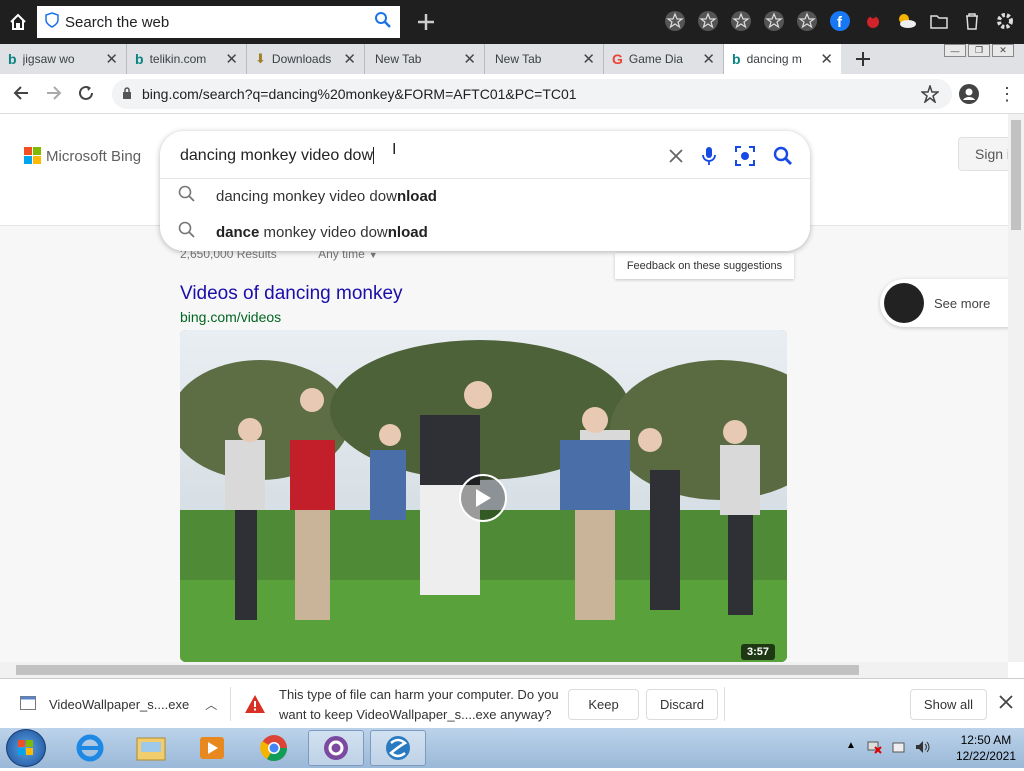 The height and width of the screenshot is (771, 1024). Describe the element at coordinates (86, 95) in the screenshot. I see `reload-icon` at that location.